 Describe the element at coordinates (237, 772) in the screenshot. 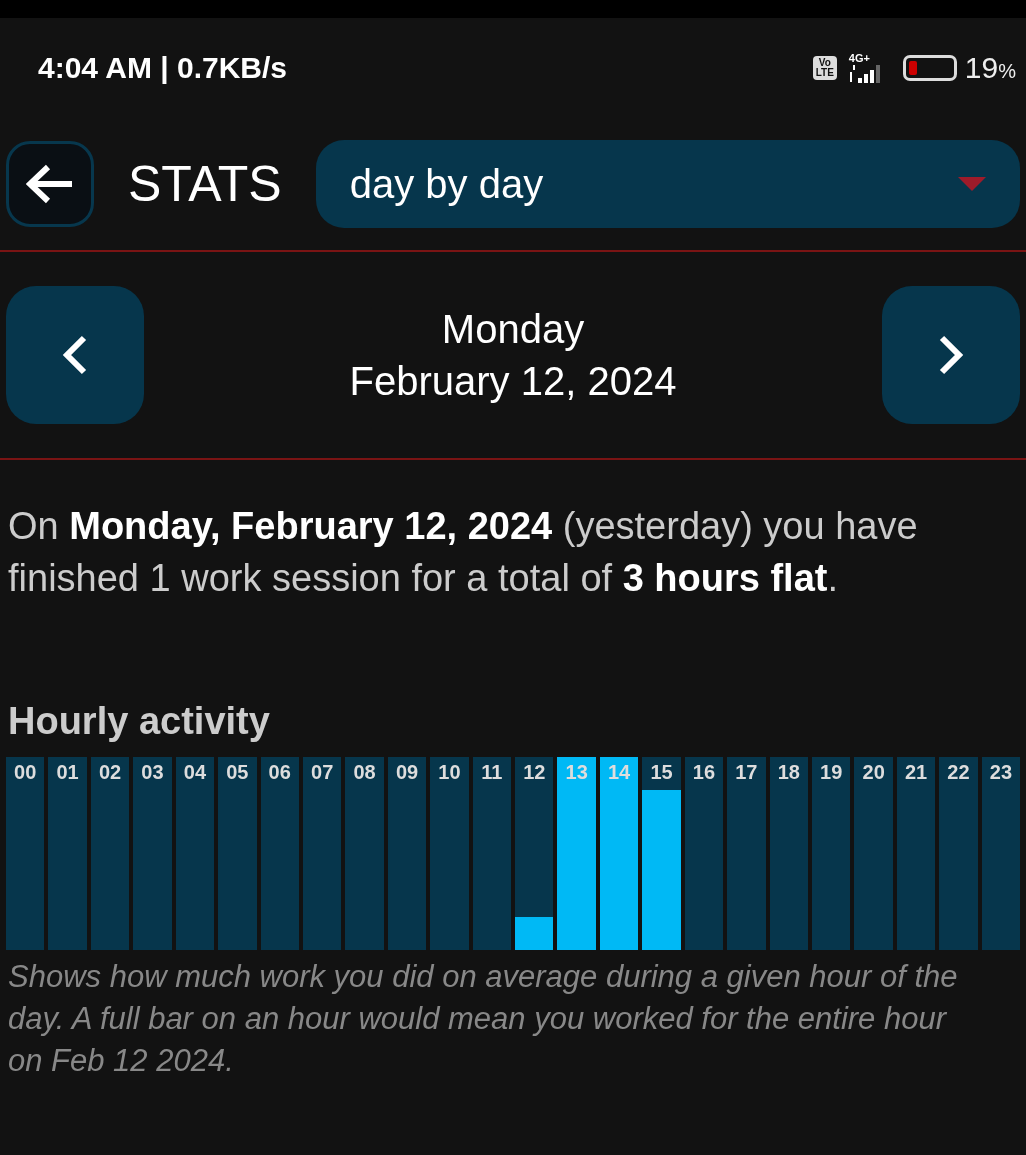

I see `hour-label: 05` at that location.